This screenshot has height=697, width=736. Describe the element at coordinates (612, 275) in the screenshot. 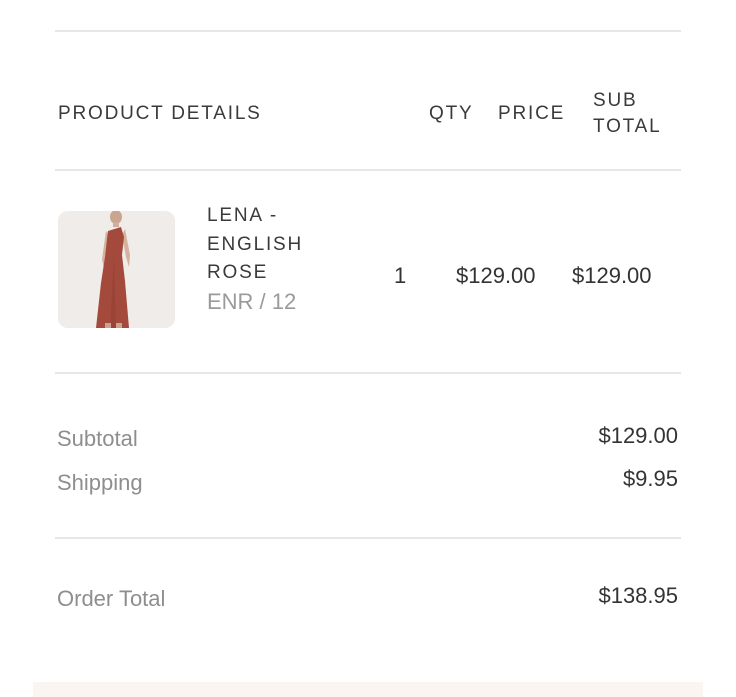

I see `item-subtotal: $129.00` at that location.